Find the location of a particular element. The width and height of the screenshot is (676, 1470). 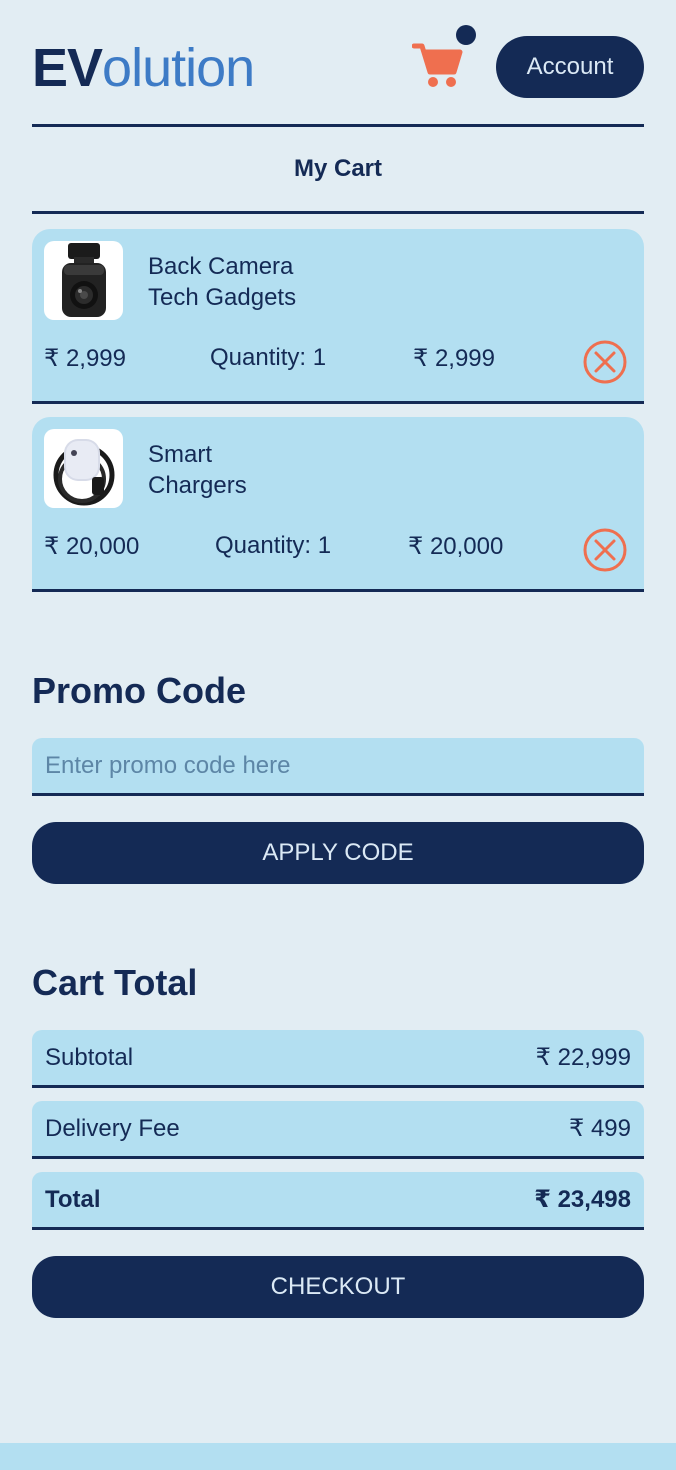

item-price: ₹ 2,999 is located at coordinates (85, 358).